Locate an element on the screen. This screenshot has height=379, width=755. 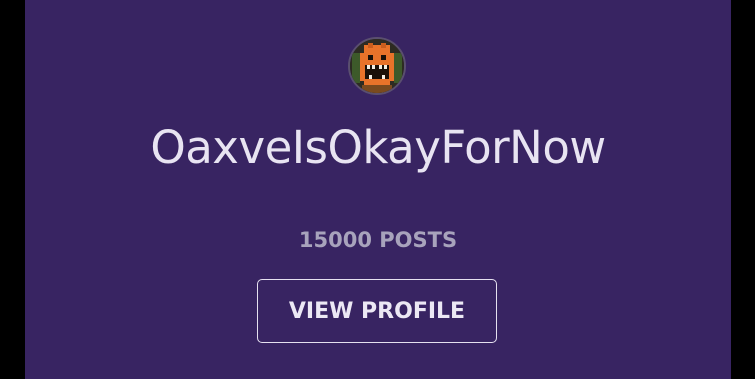
monster-avatar-icon is located at coordinates (377, 66).